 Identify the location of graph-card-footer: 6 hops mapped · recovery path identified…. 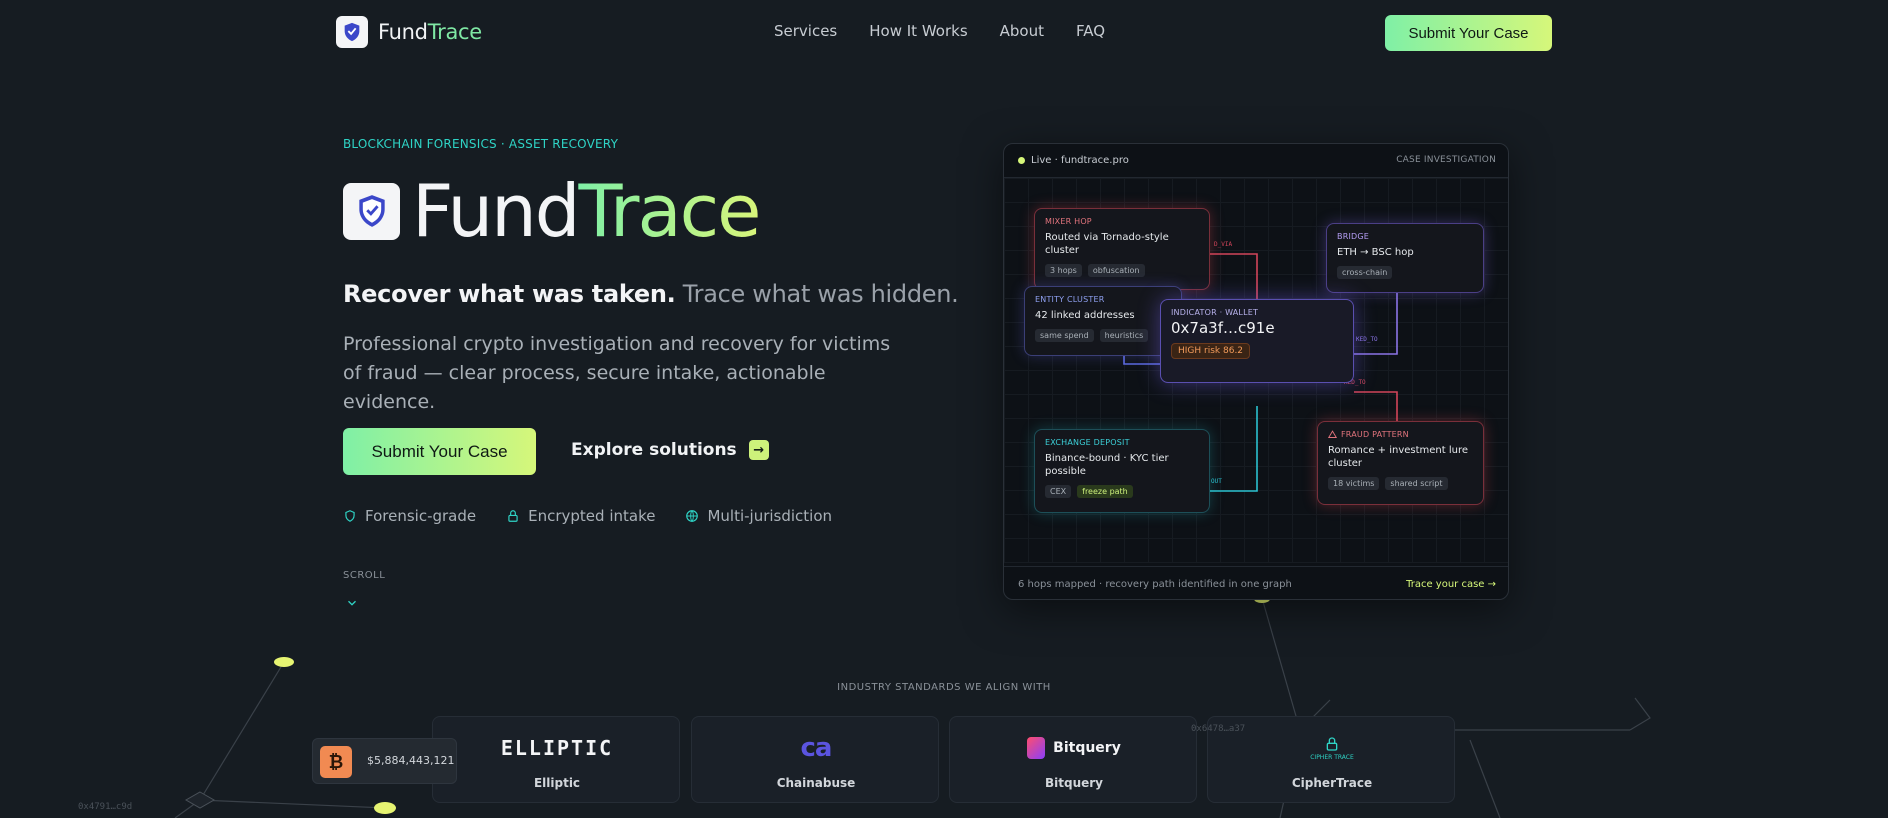
(1256, 582).